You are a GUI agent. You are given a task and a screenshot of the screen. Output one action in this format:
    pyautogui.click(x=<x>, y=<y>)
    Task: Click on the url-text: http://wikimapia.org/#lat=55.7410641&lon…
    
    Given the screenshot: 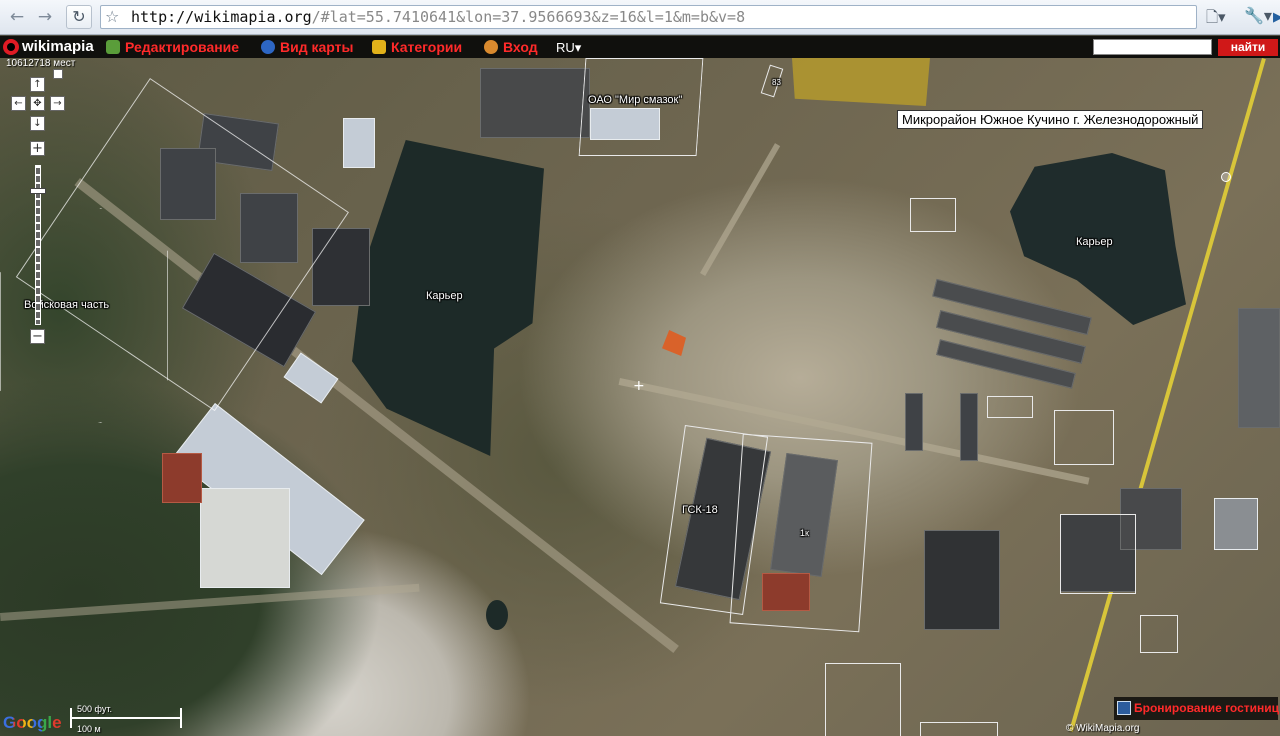 What is the action you would take?
    pyautogui.click(x=438, y=17)
    